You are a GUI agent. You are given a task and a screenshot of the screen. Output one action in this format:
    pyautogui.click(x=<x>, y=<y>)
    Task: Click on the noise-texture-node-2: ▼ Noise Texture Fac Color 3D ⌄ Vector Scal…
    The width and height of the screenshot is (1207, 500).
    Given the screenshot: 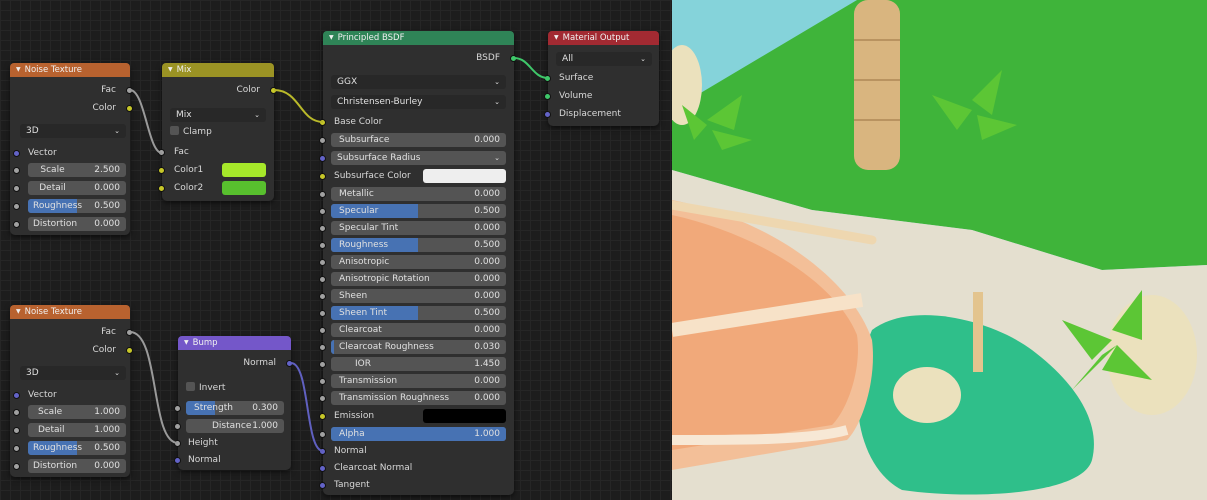 What is the action you would take?
    pyautogui.click(x=71, y=391)
    